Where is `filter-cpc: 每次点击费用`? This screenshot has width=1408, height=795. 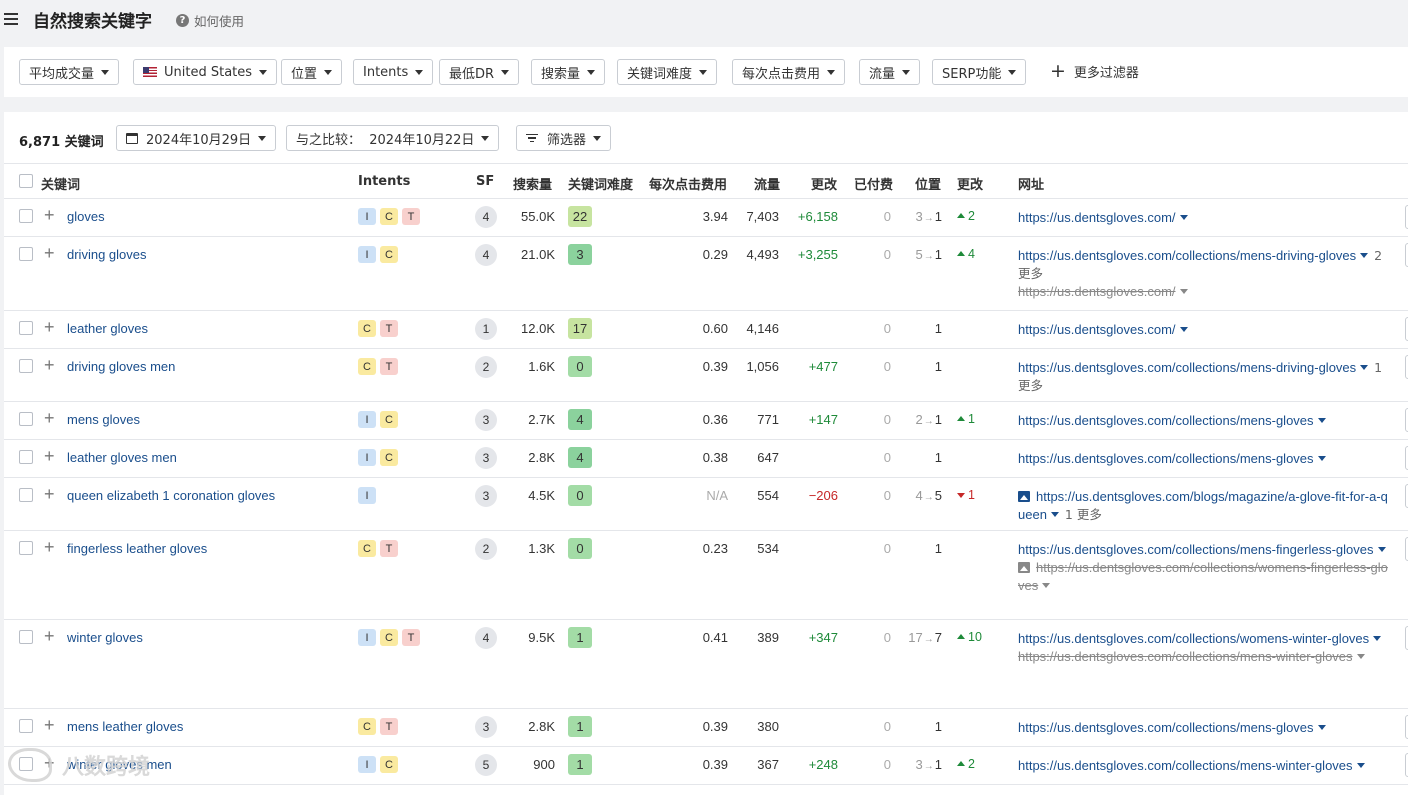 filter-cpc: 每次点击费用 is located at coordinates (789, 72).